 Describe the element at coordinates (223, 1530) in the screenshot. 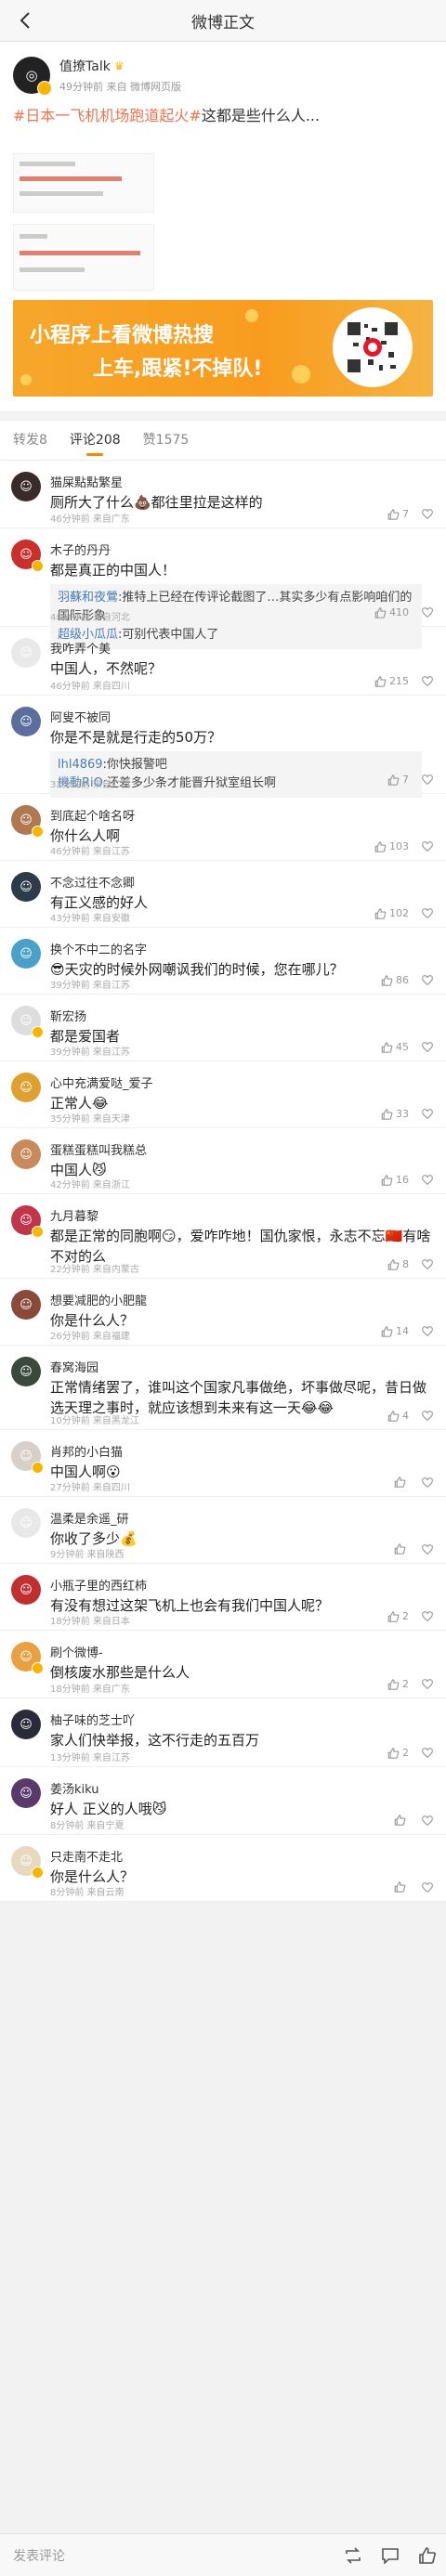

I see `comment-item: ☺ 温柔是余遥_研 你收了多少💰 9分钟前 来自陕西` at that location.